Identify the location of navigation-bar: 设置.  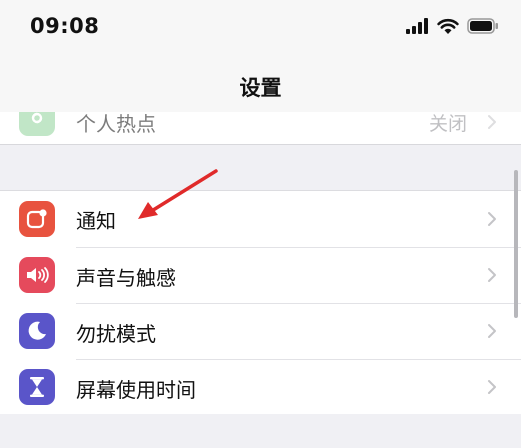
(260, 82).